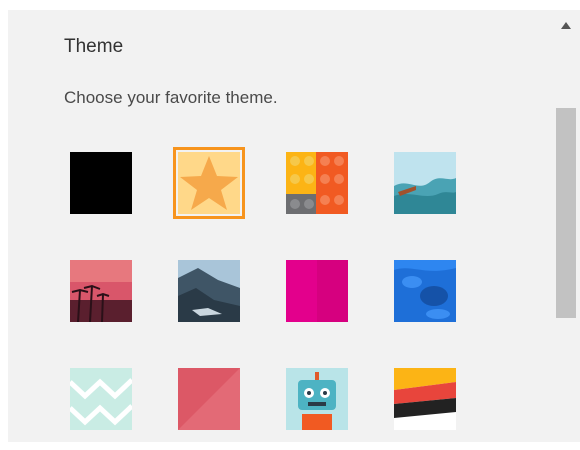 The width and height of the screenshot is (580, 450). I want to click on blue-water-icon, so click(425, 291).